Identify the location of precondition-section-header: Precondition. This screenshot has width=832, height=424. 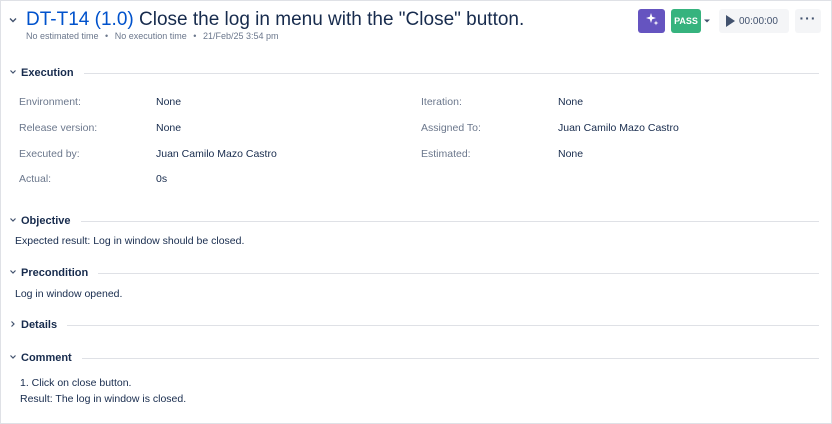
(414, 273).